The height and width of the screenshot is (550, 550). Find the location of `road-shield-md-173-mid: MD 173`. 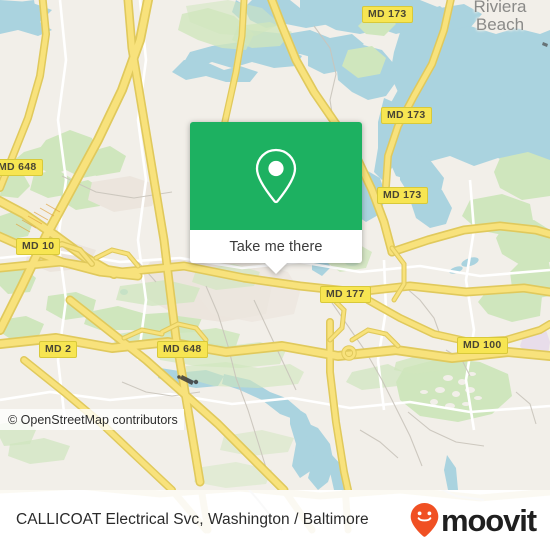

road-shield-md-173-mid: MD 173 is located at coordinates (406, 115).